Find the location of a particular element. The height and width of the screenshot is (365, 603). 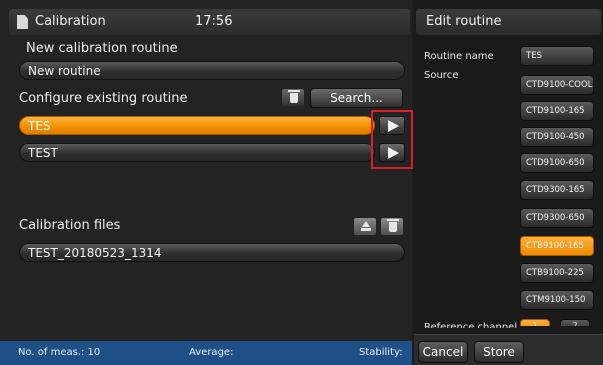

source-option: CTD9100-COOL is located at coordinates (557, 85).